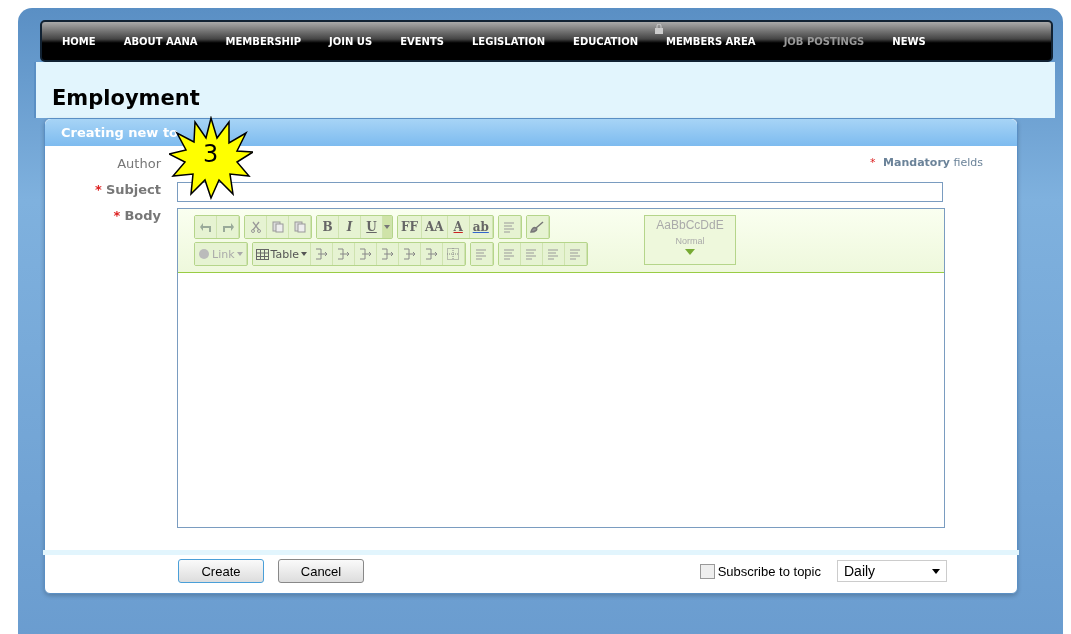 The height and width of the screenshot is (634, 1071). Describe the element at coordinates (508, 41) in the screenshot. I see `nav-link: LEGISLATION` at that location.